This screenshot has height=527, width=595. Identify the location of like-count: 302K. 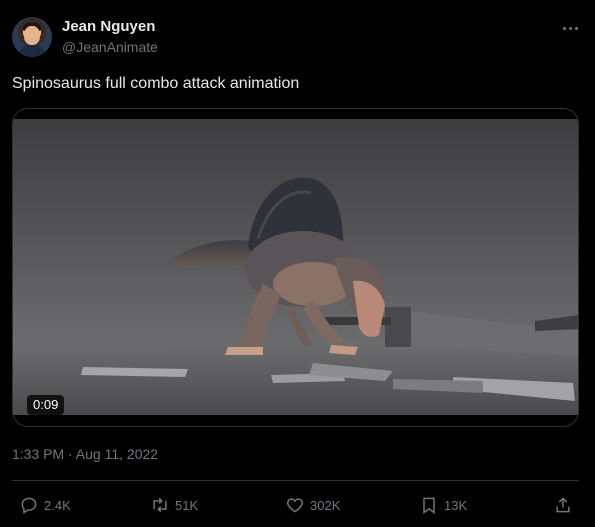
(325, 505).